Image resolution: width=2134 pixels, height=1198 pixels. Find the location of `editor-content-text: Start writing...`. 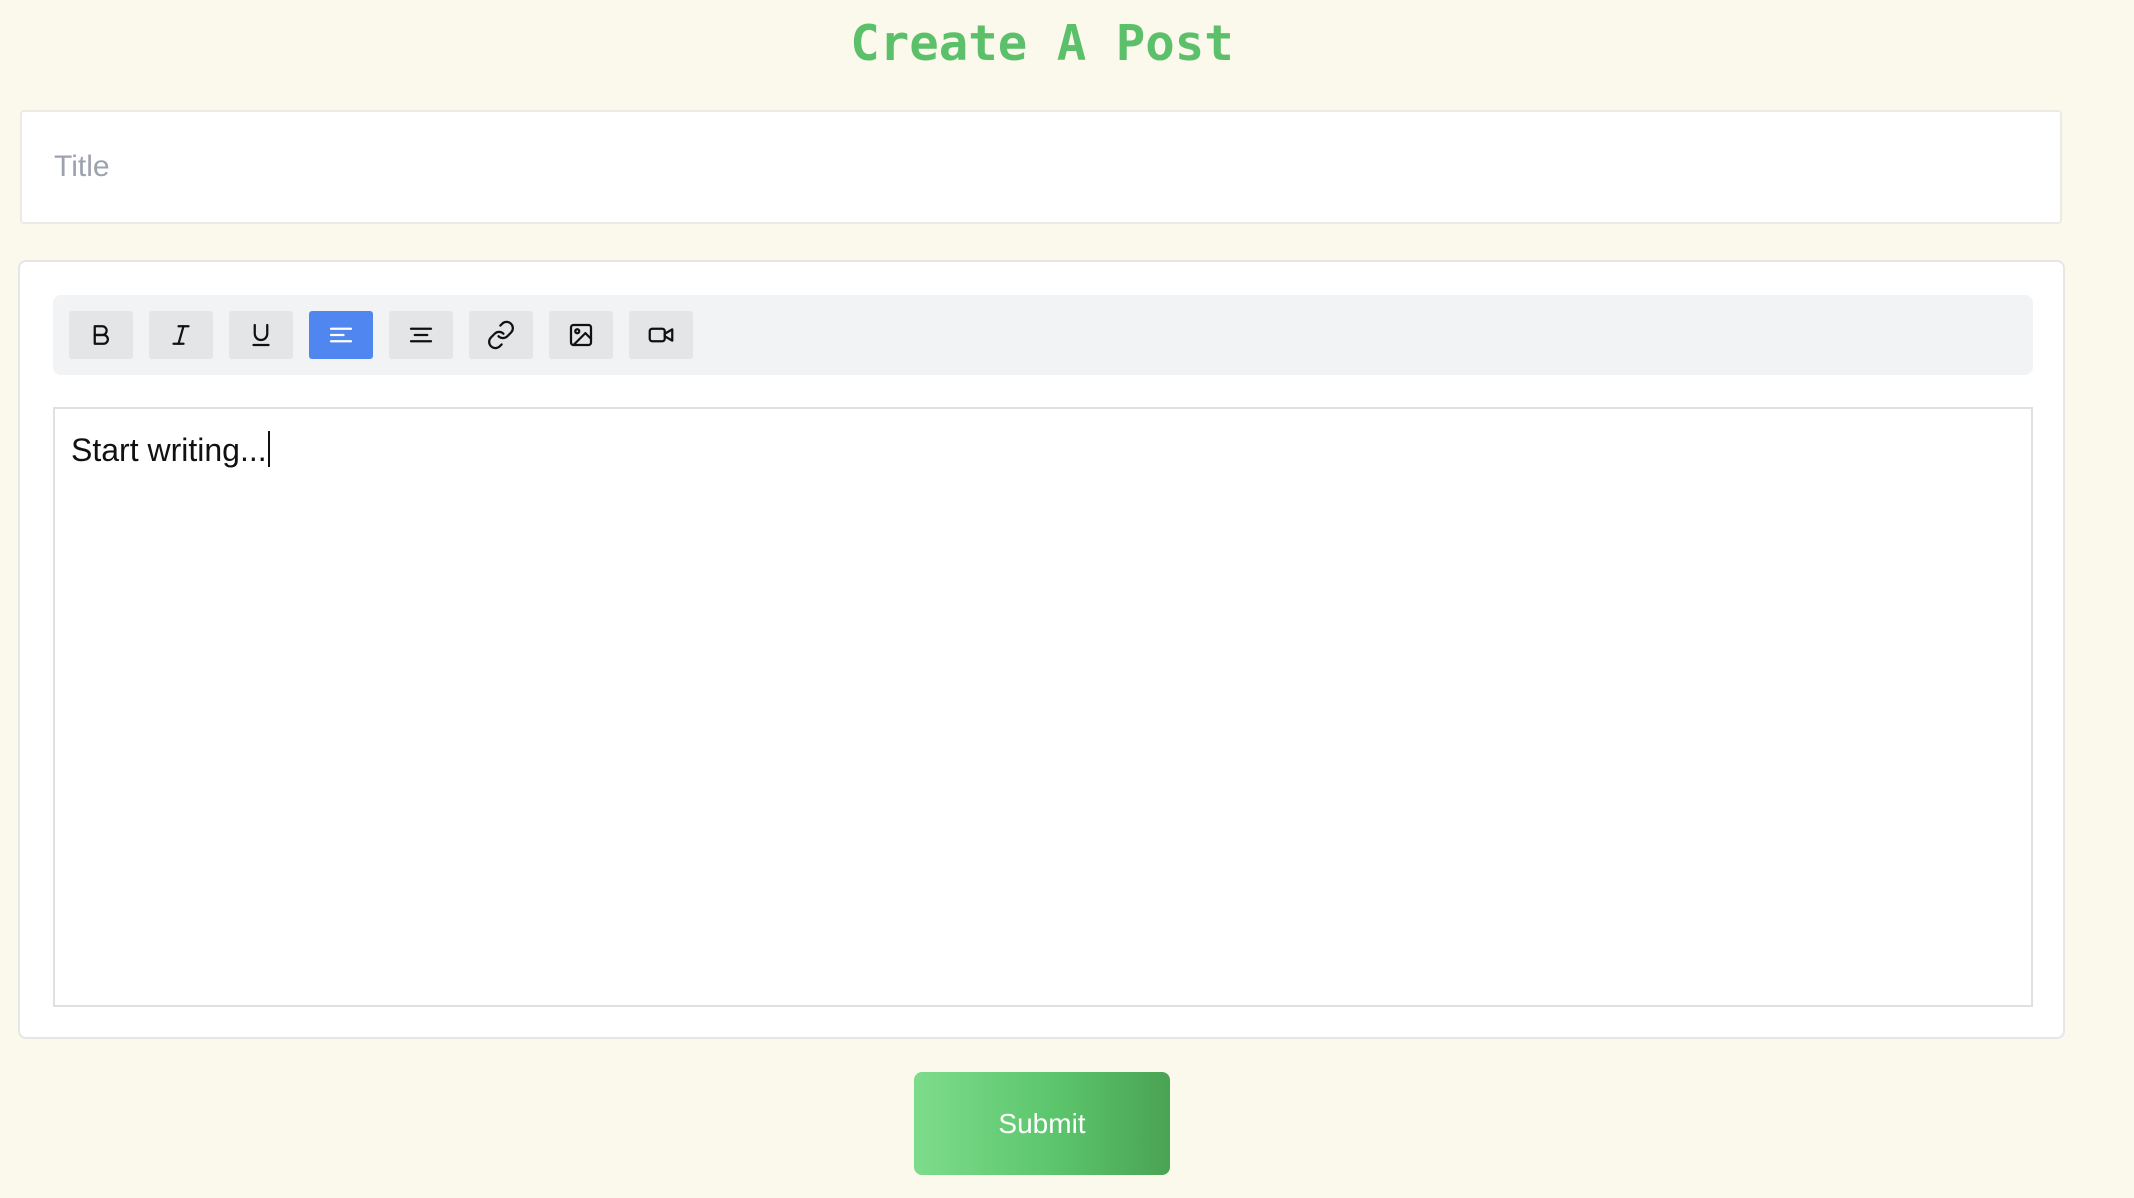

editor-content-text: Start writing... is located at coordinates (169, 450).